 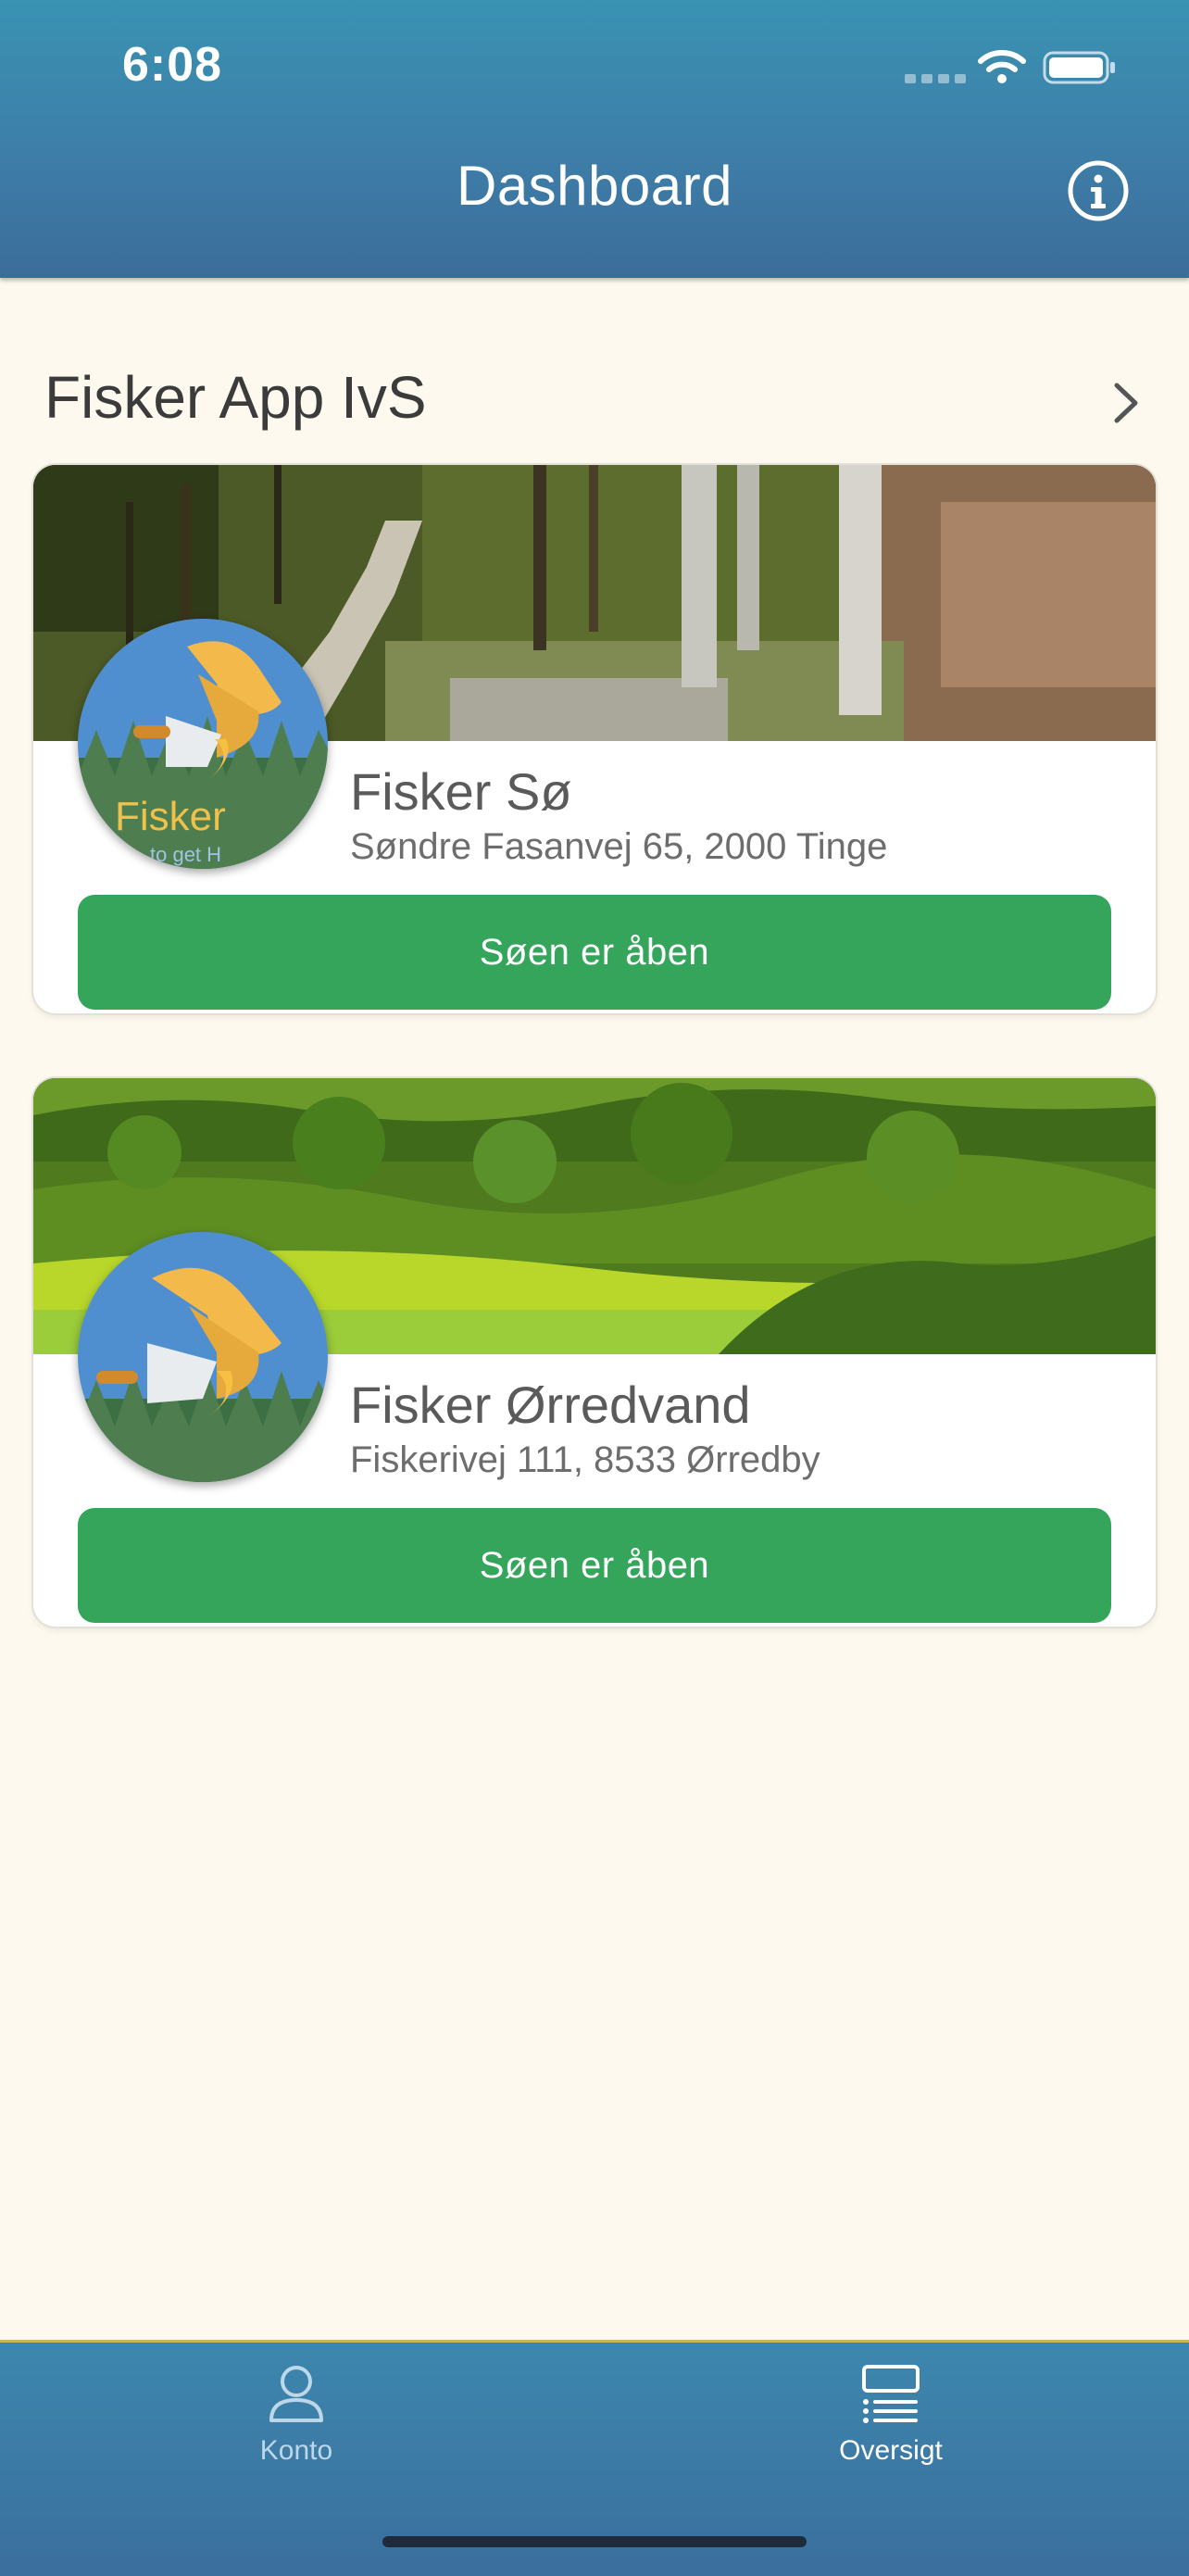 What do you see at coordinates (235, 397) in the screenshot?
I see `section-title: Fisker App IvS` at bounding box center [235, 397].